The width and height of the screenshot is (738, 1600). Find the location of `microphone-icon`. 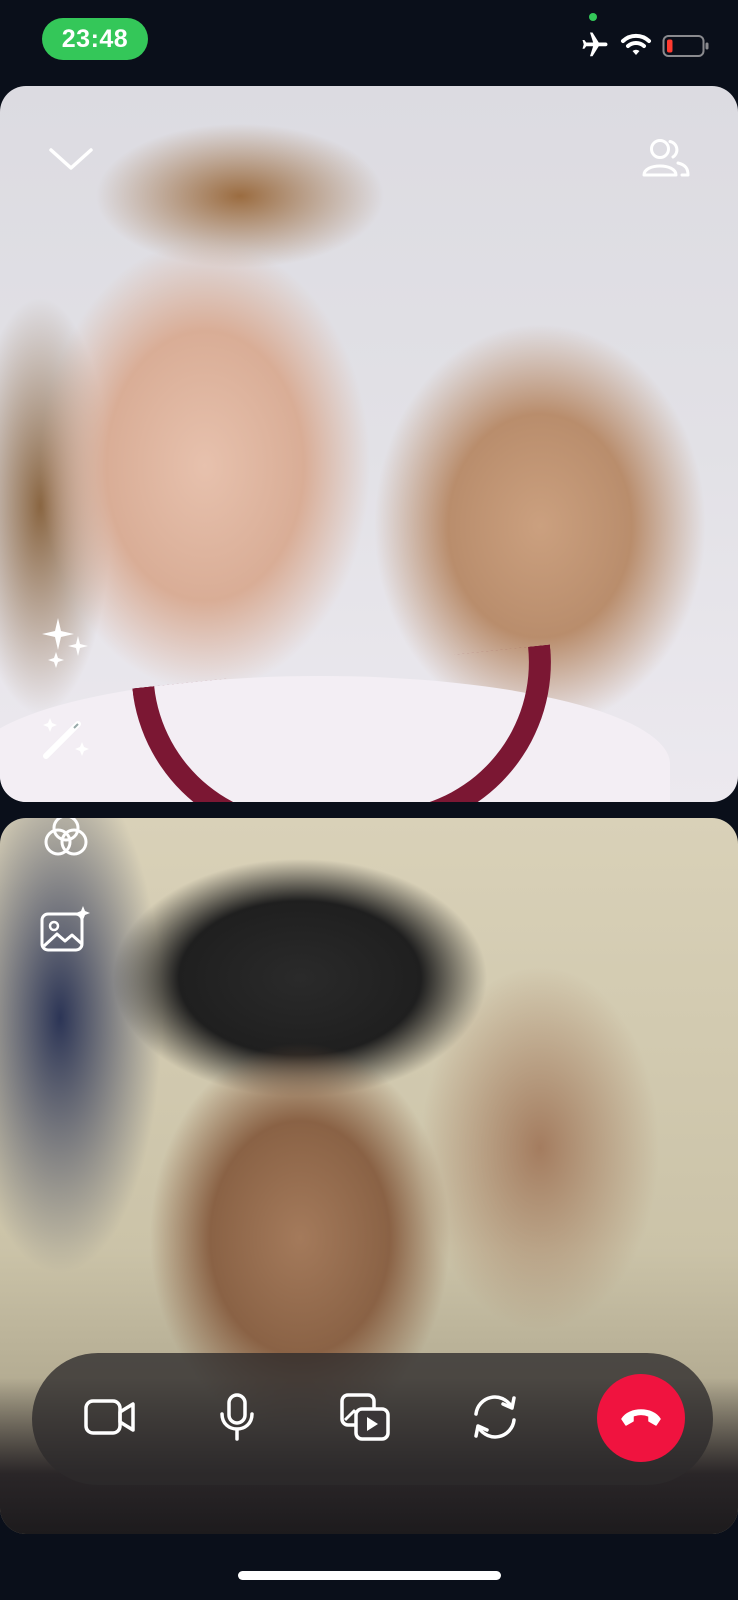

microphone-icon is located at coordinates (237, 1419).